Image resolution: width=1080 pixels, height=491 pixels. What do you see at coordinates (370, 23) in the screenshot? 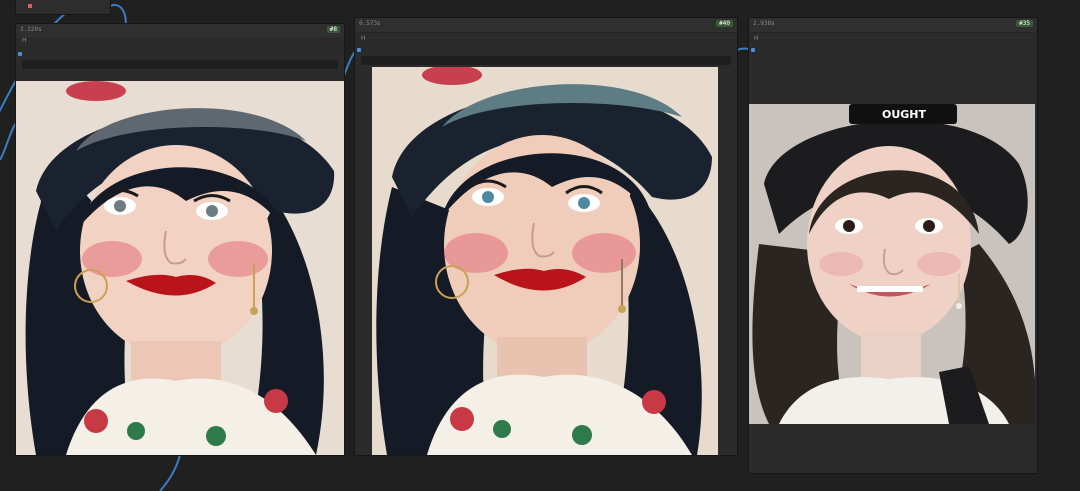
I see `node-exec-time: 6.573s` at bounding box center [370, 23].